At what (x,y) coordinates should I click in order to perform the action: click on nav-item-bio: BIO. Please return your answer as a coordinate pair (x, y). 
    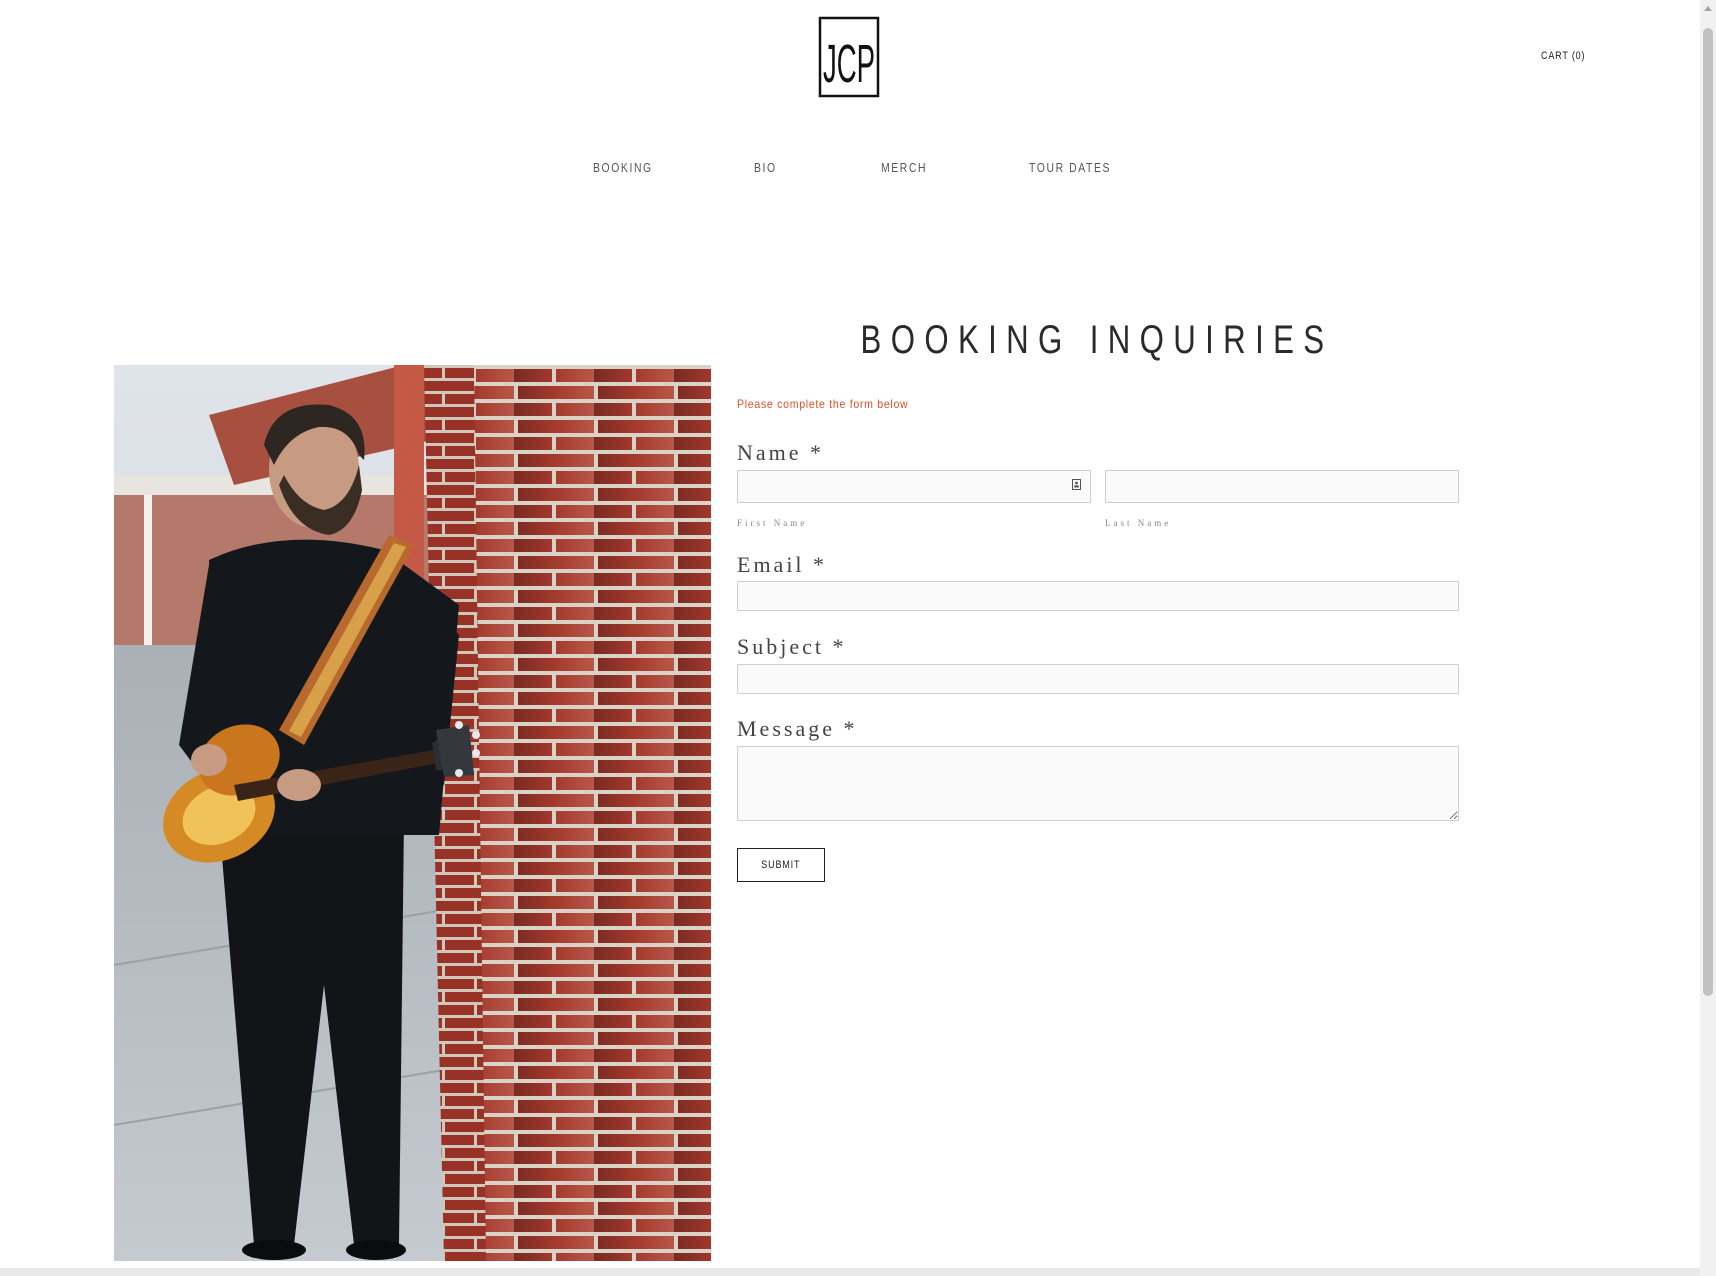
    Looking at the image, I should click on (765, 167).